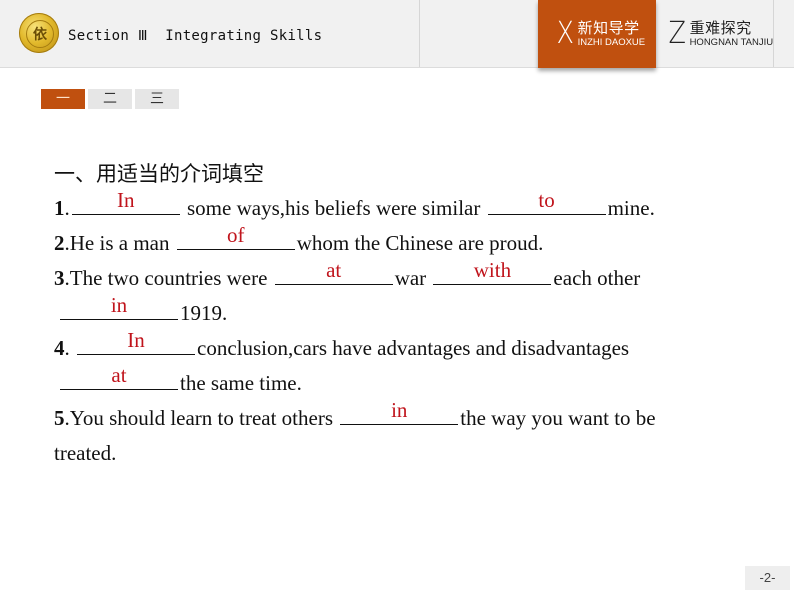  Describe the element at coordinates (565, 33) in the screenshot. I see `nav-letter: X` at that location.